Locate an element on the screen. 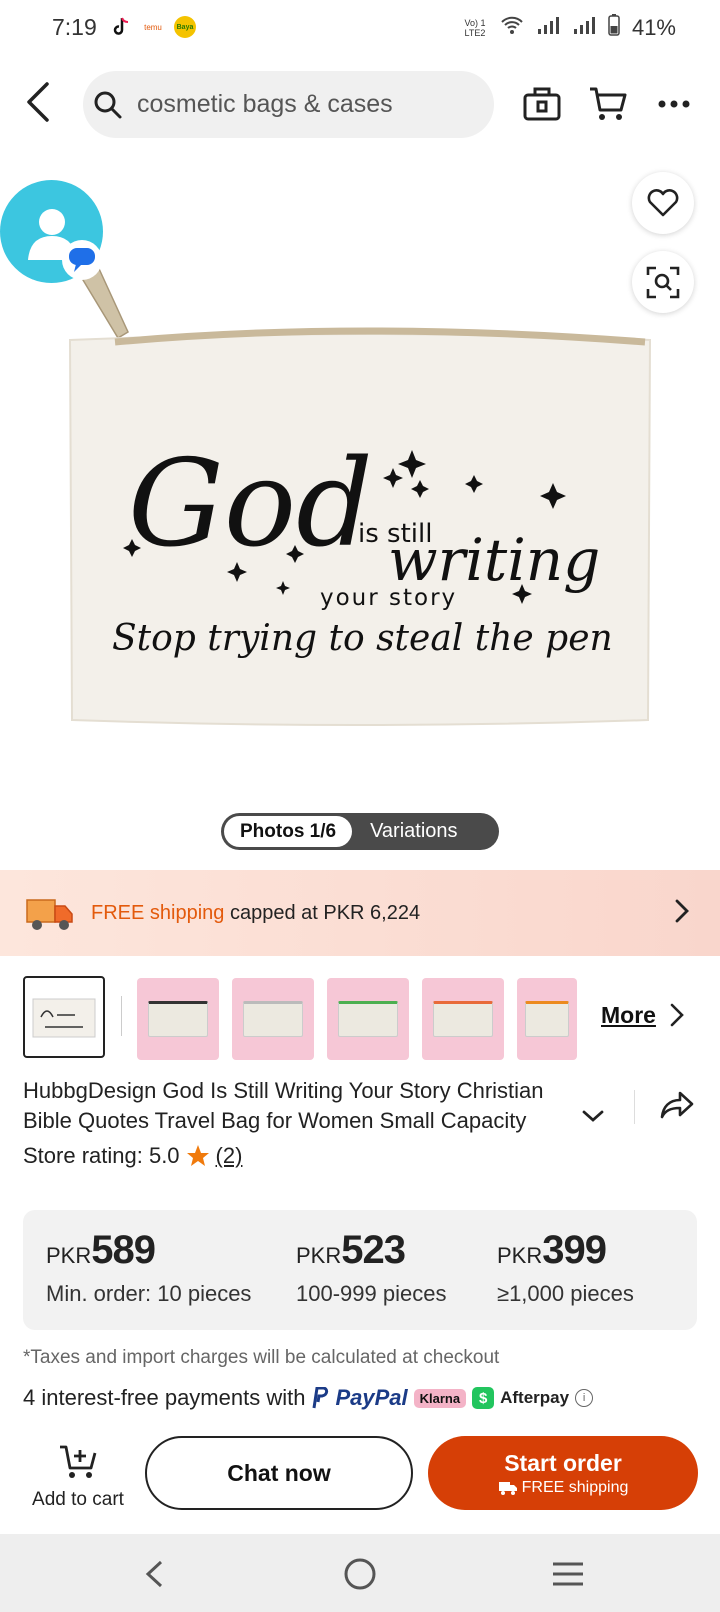 This screenshot has height=1612, width=720. start-order-button: Start order FREE shipping is located at coordinates (563, 1473).